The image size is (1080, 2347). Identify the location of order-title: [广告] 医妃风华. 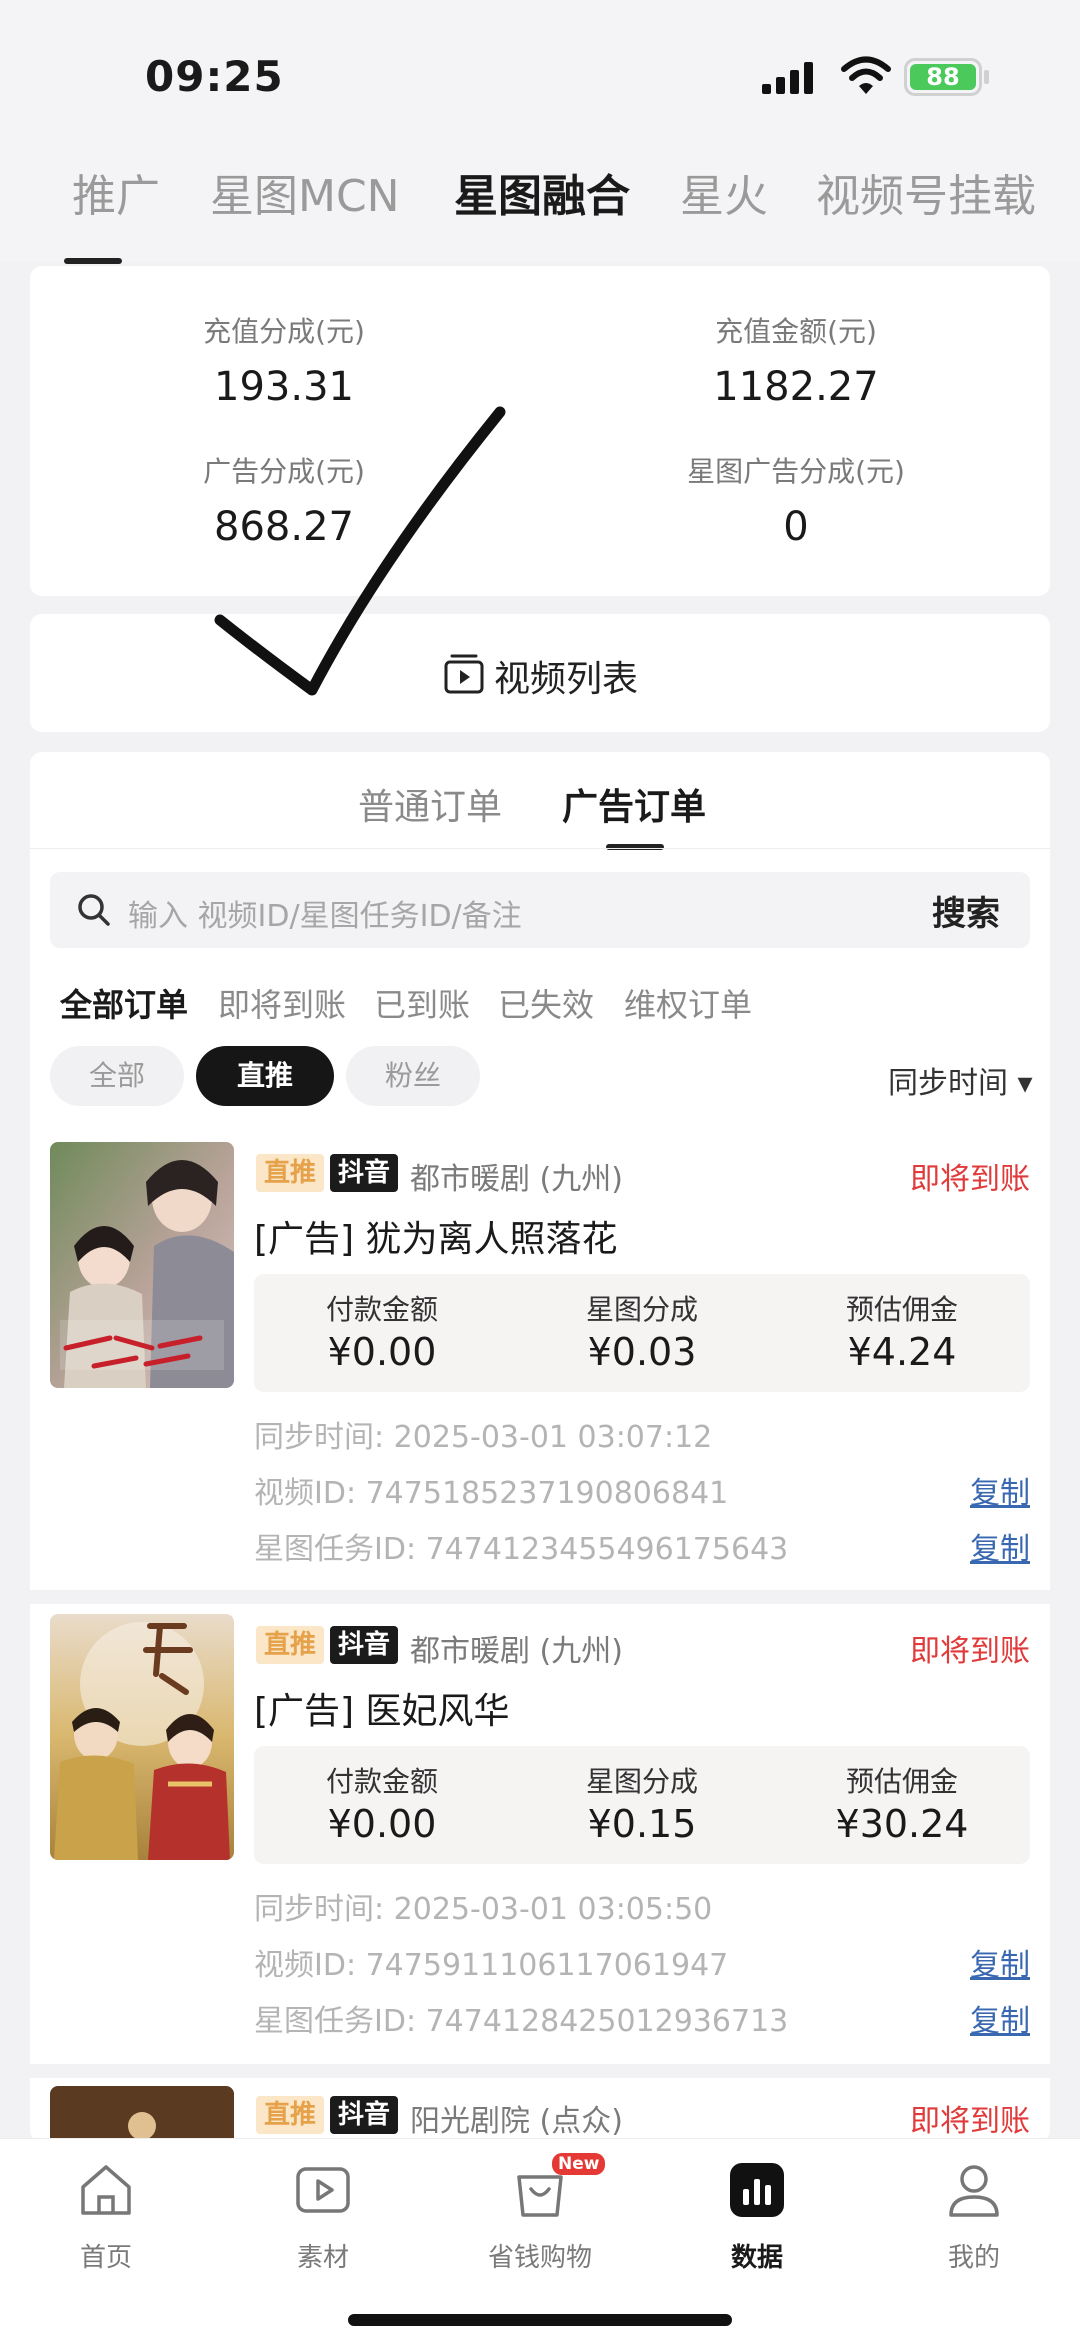
(382, 1711).